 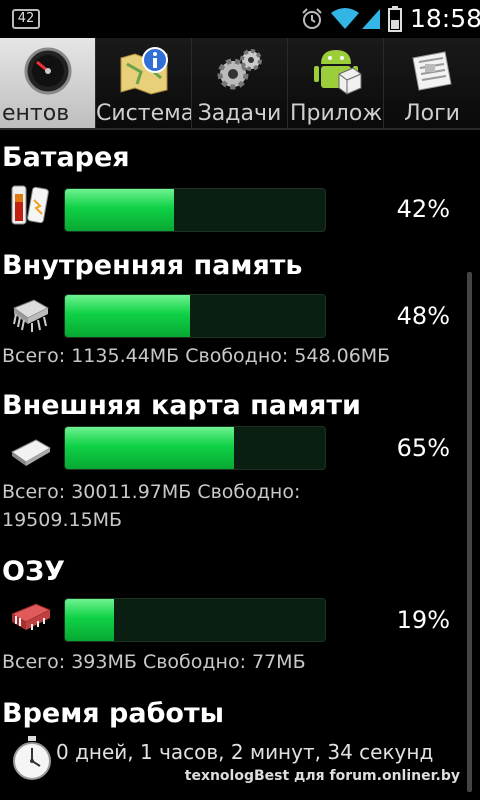 What do you see at coordinates (144, 71) in the screenshot?
I see `map-info-icon` at bounding box center [144, 71].